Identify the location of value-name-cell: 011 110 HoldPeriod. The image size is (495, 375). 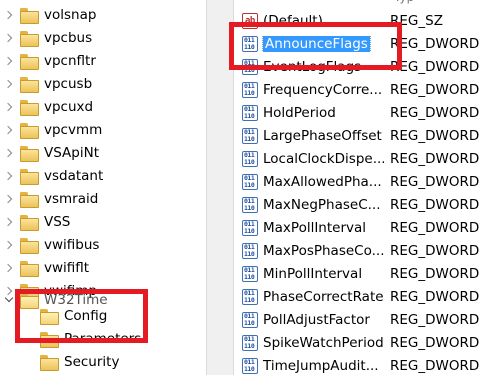
(309, 112).